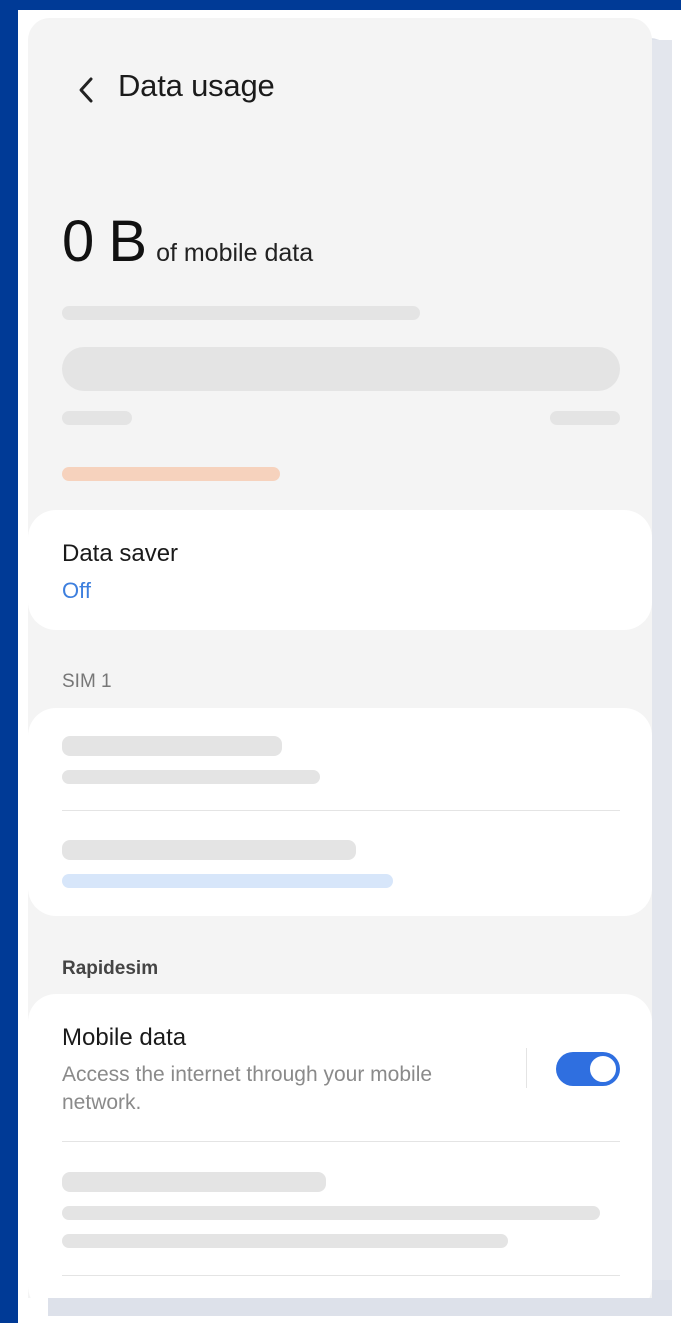 The image size is (681, 1323). I want to click on usage-value: 0 B, so click(104, 241).